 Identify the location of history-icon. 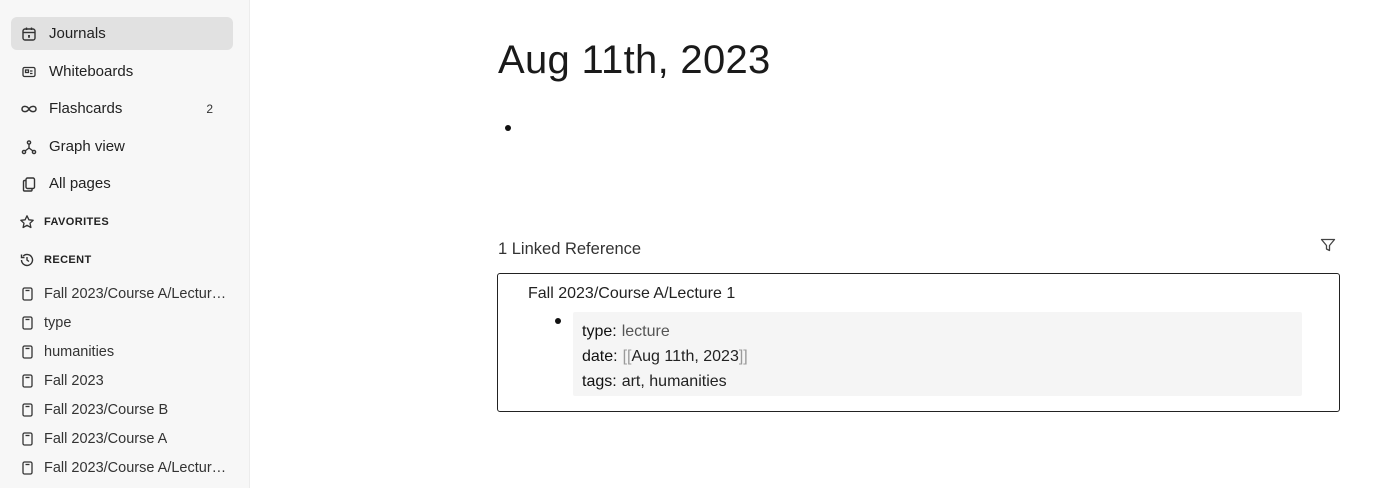
(27, 260).